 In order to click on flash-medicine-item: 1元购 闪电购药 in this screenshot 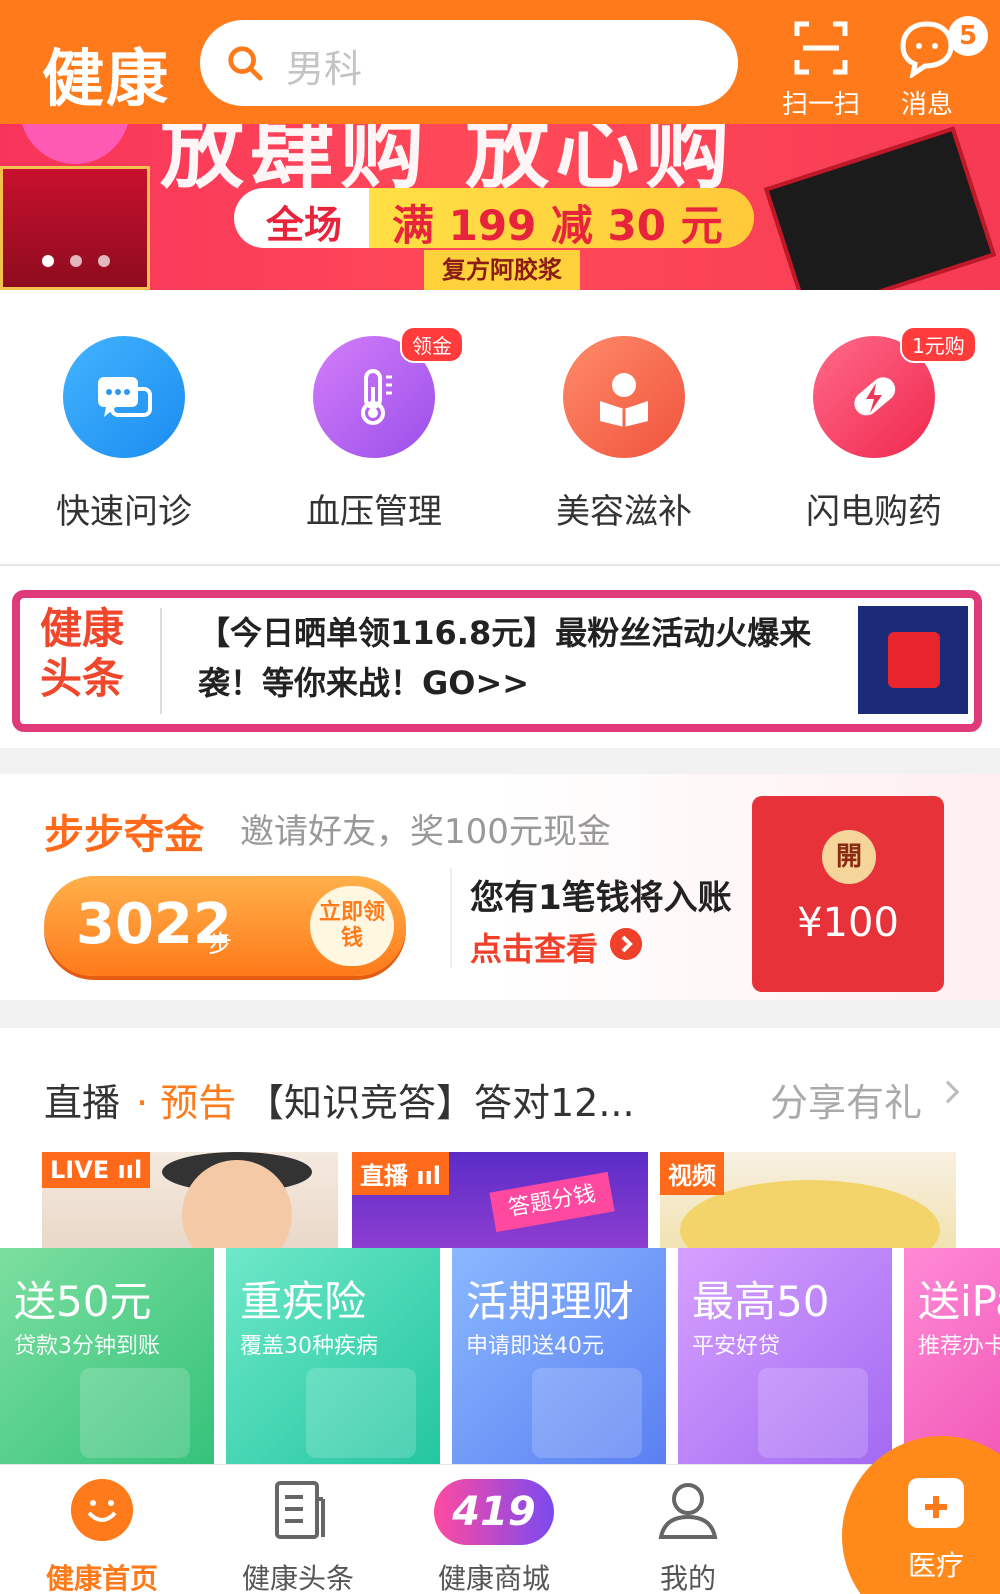, I will do `click(875, 429)`.